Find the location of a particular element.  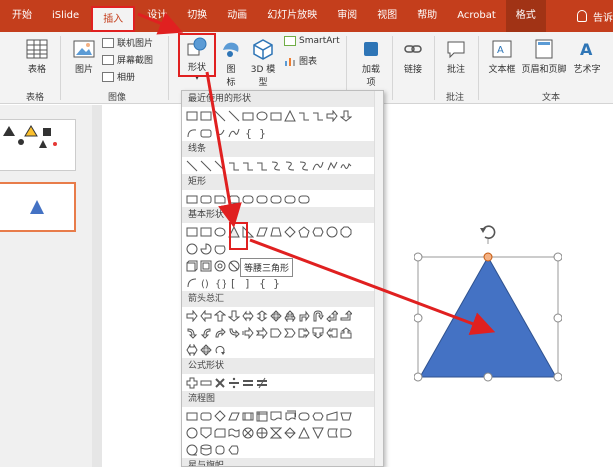

up-arrow-callout-shape-icon is located at coordinates (346, 332).